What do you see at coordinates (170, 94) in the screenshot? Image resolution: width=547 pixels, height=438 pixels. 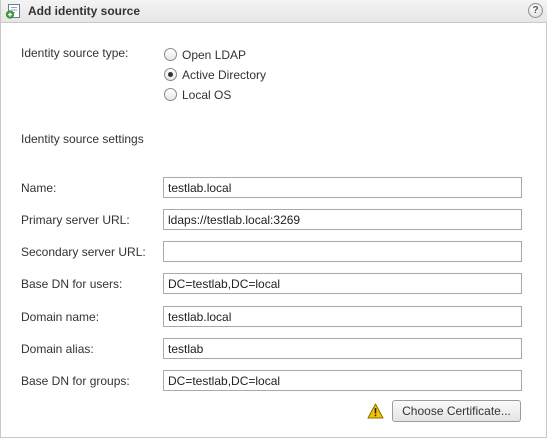 I see `radio-local-os-circle` at bounding box center [170, 94].